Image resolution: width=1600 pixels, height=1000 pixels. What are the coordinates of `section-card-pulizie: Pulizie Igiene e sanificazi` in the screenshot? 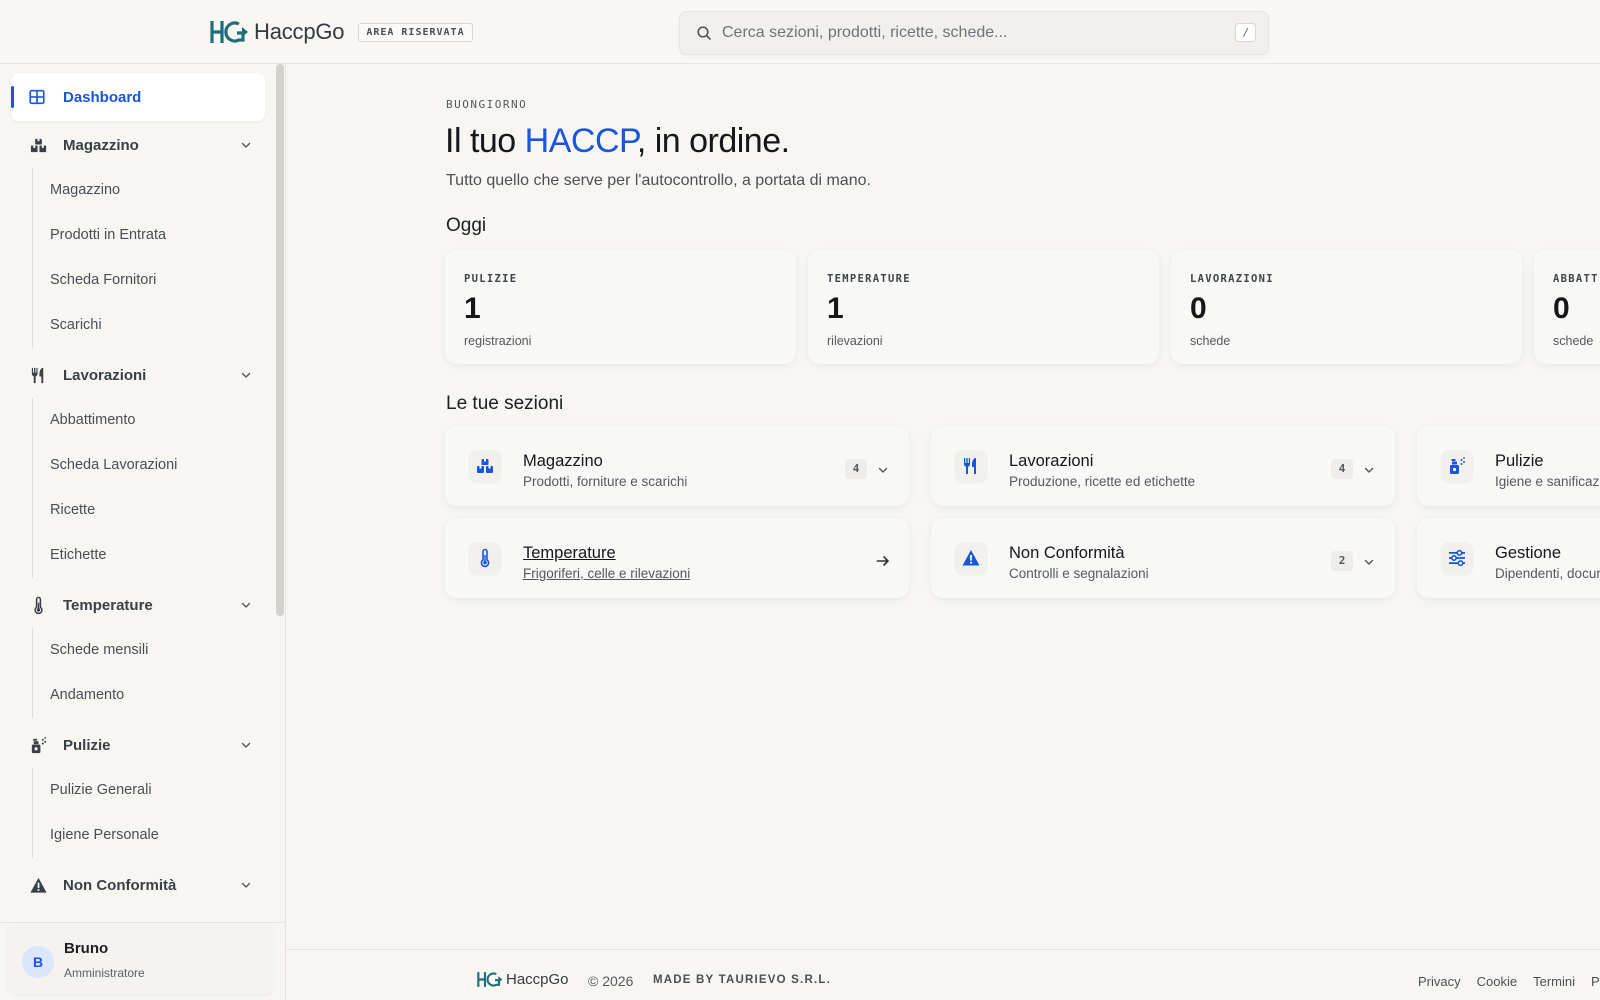 It's located at (1508, 466).